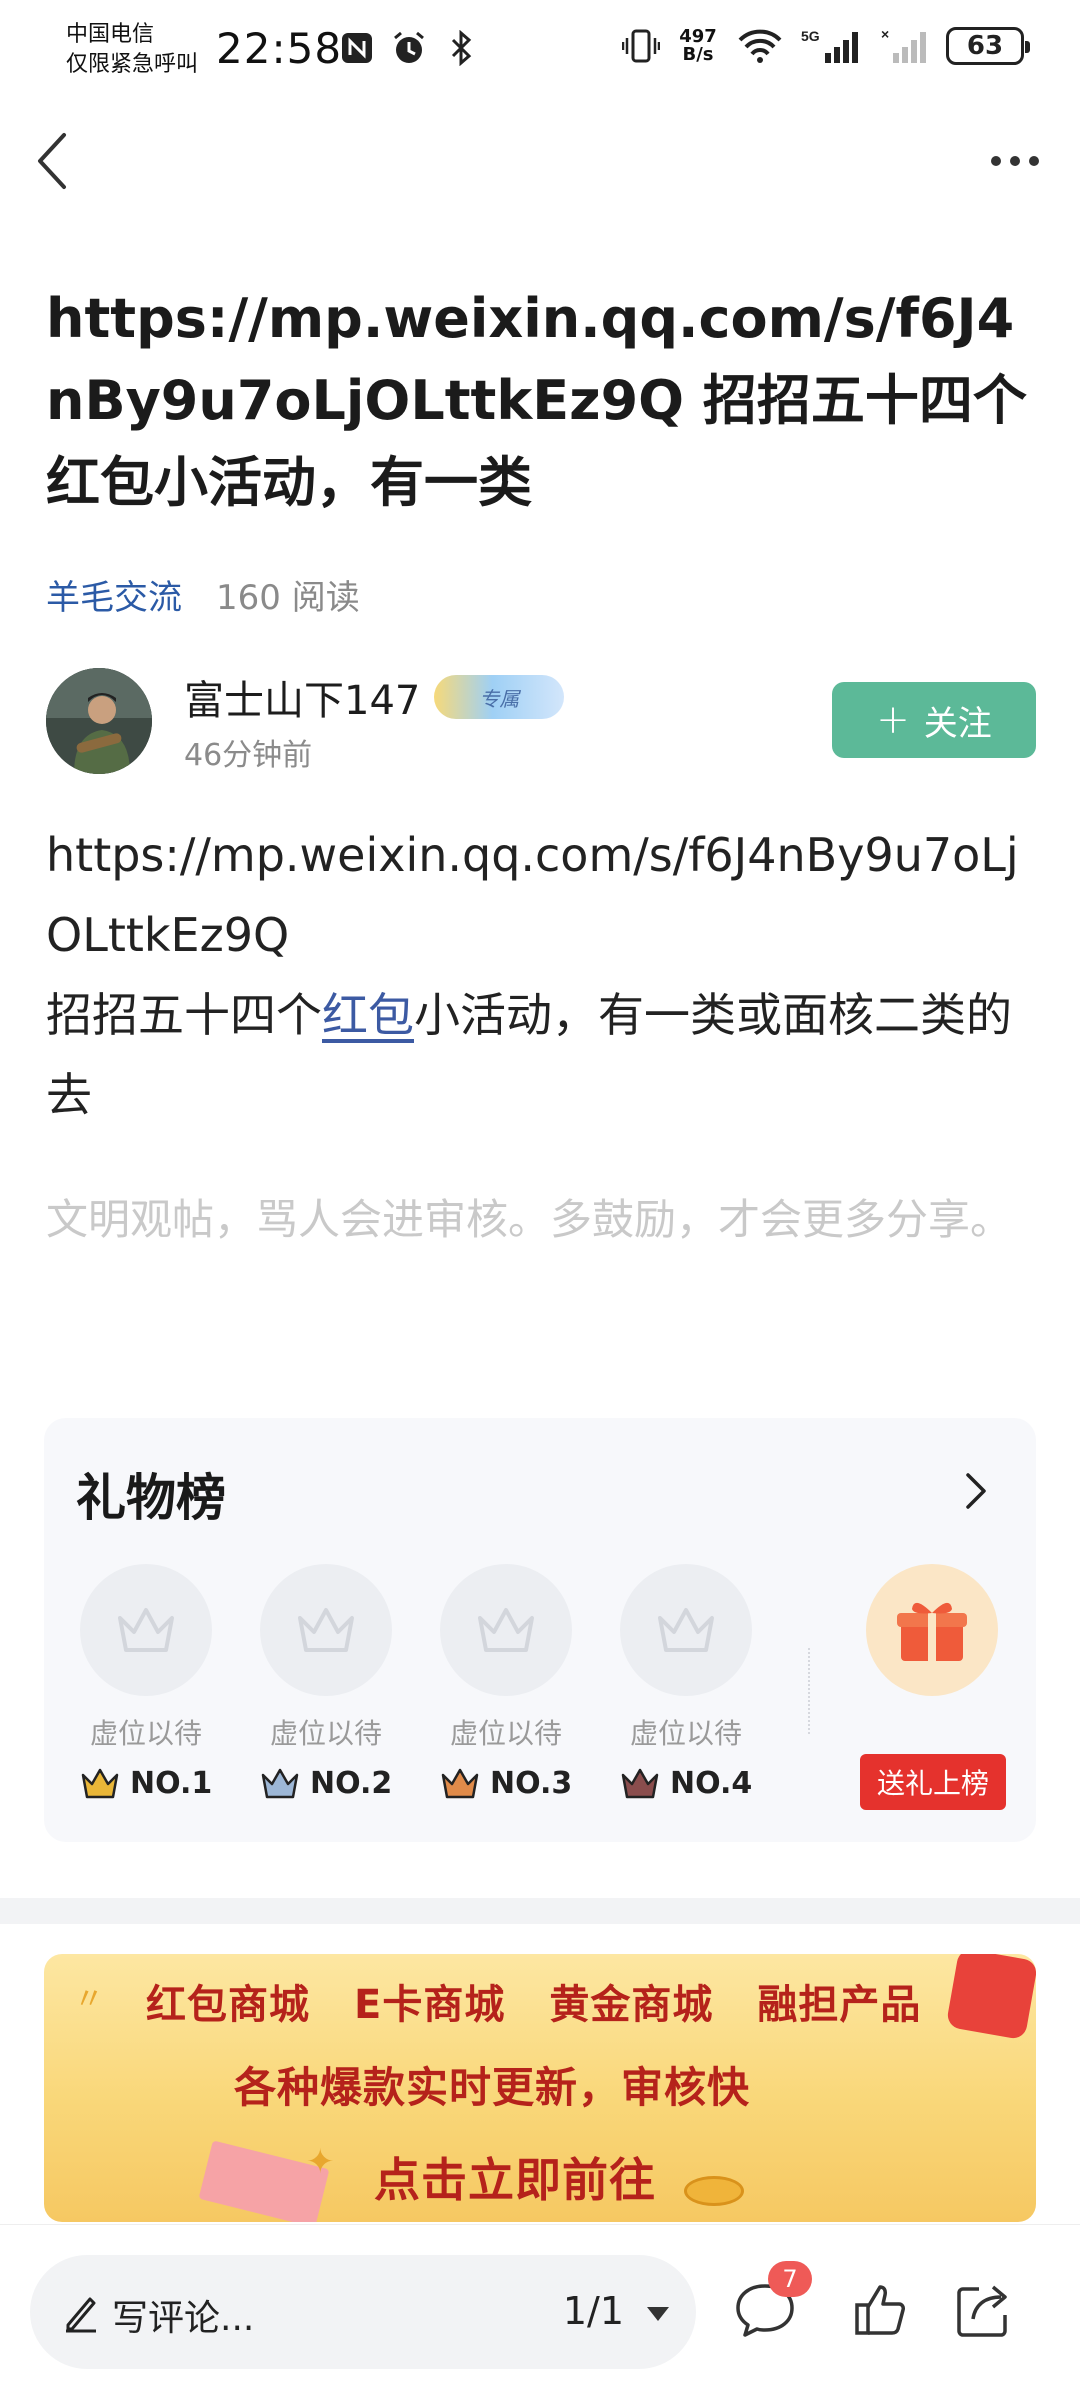  I want to click on share-button, so click(983, 2310).